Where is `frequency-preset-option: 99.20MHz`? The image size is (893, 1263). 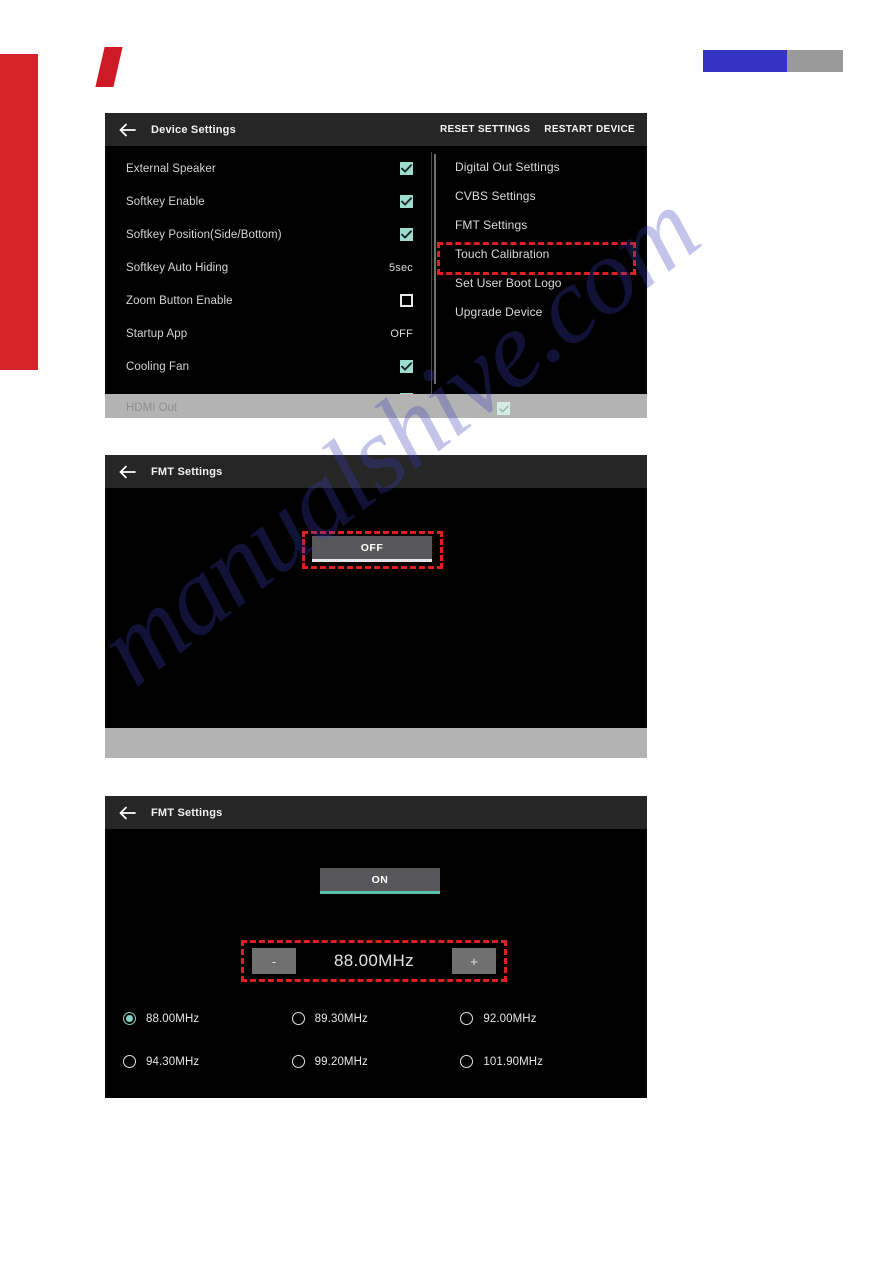 frequency-preset-option: 99.20MHz is located at coordinates (376, 1061).